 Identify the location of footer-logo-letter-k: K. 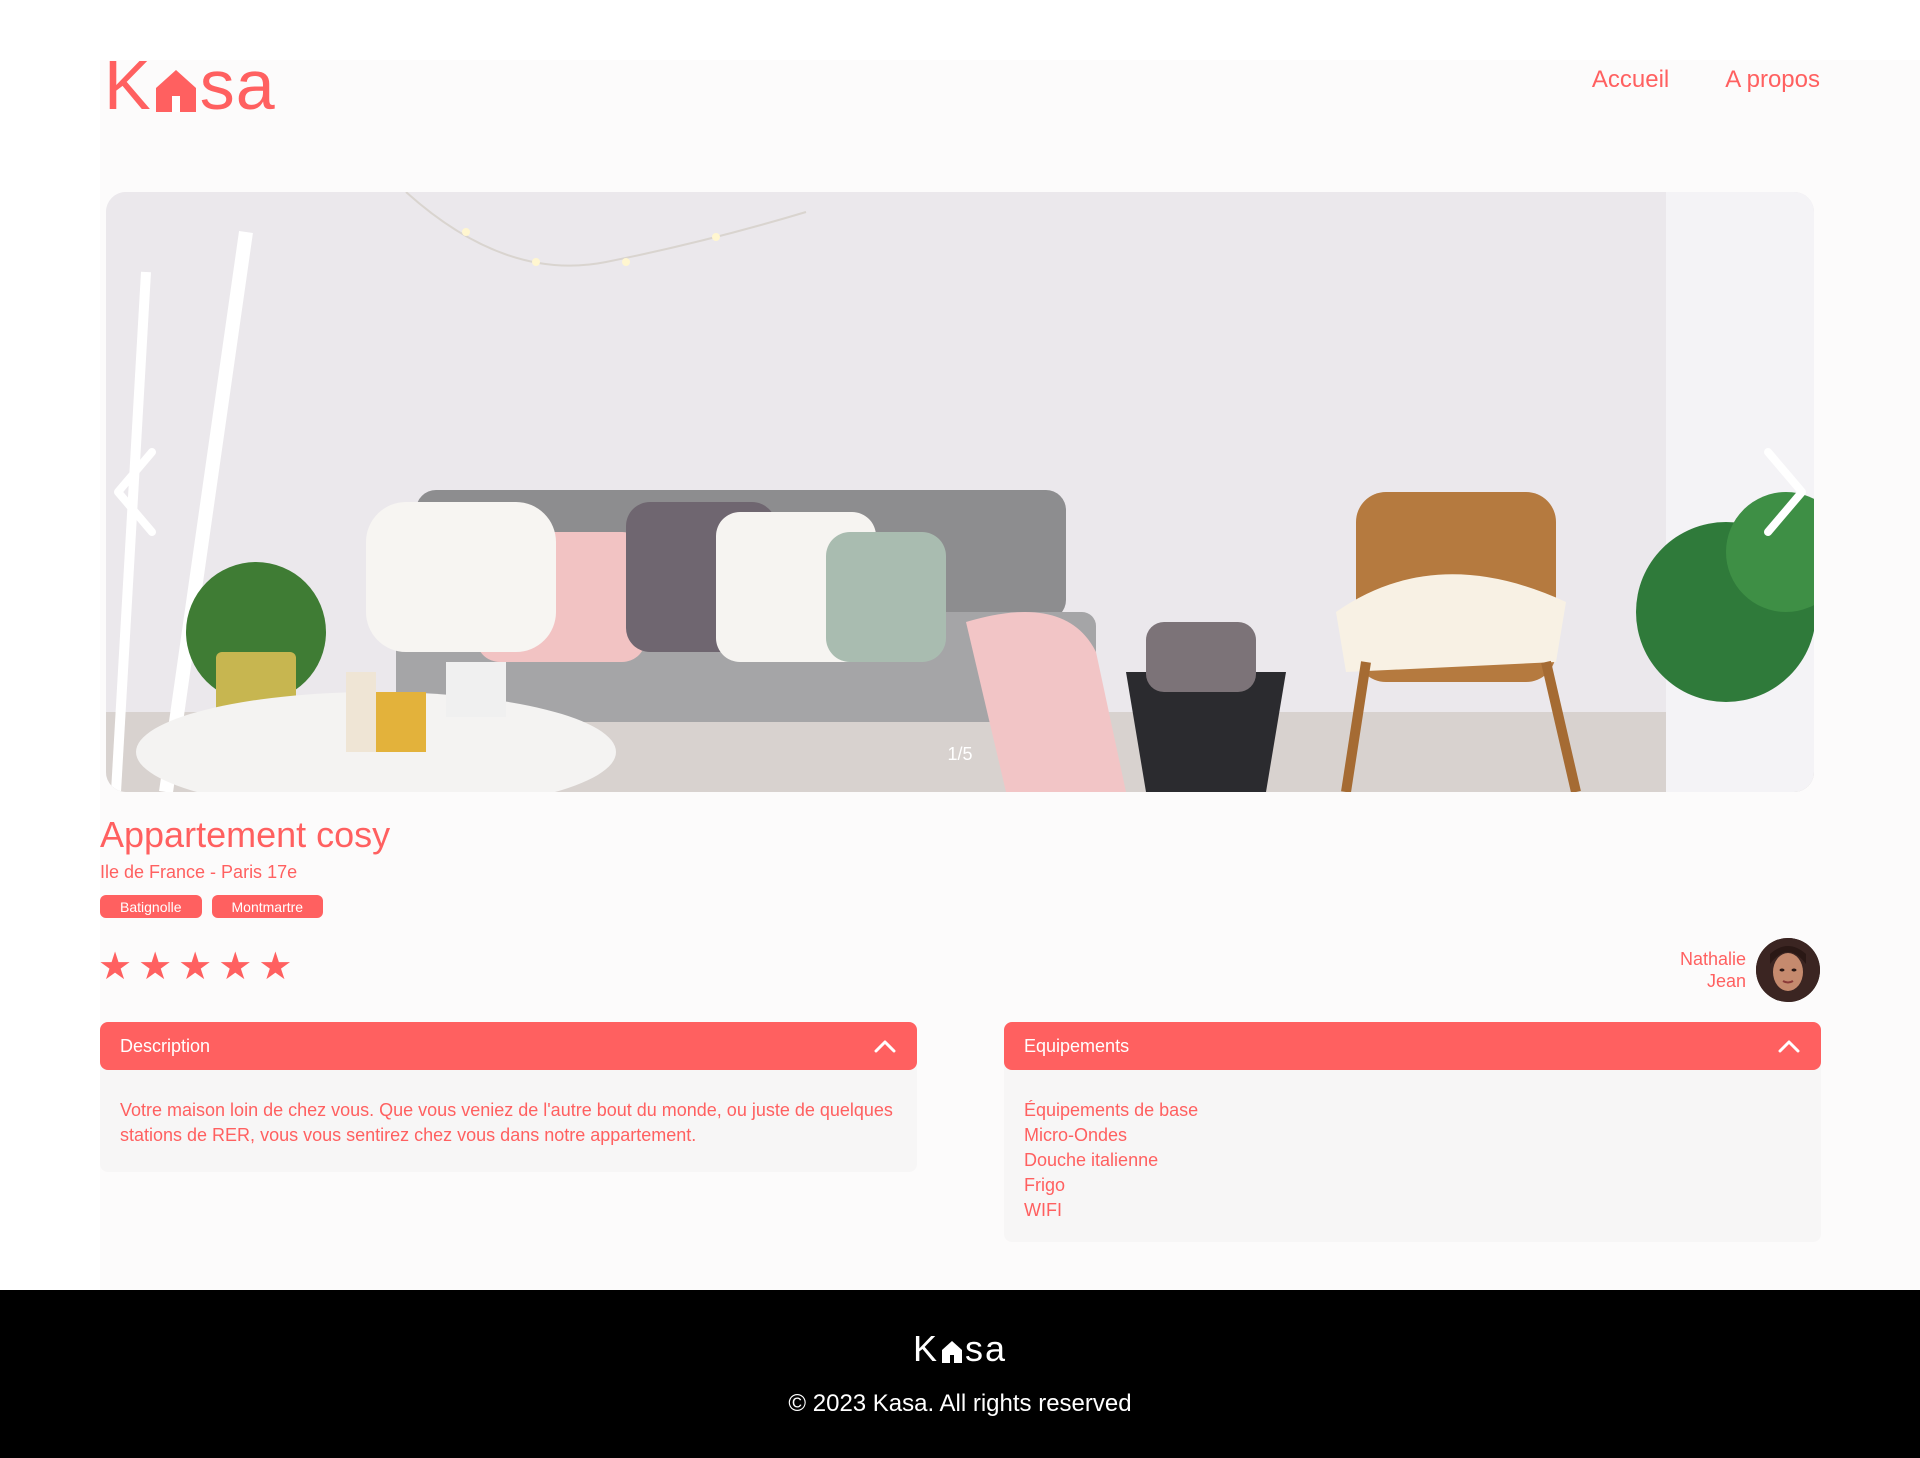
(925, 1348).